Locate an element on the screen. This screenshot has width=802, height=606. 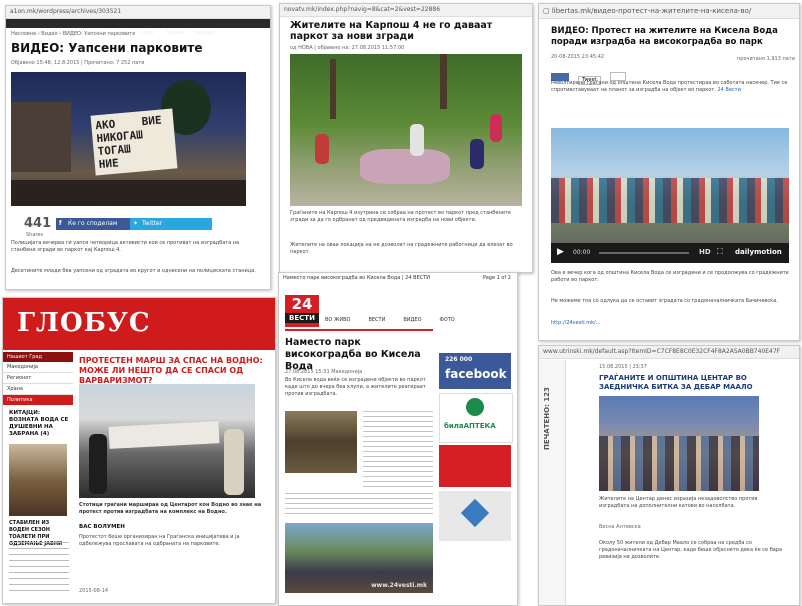
24vesti-fb-count: 226 000 is located at coordinates (459, 359).